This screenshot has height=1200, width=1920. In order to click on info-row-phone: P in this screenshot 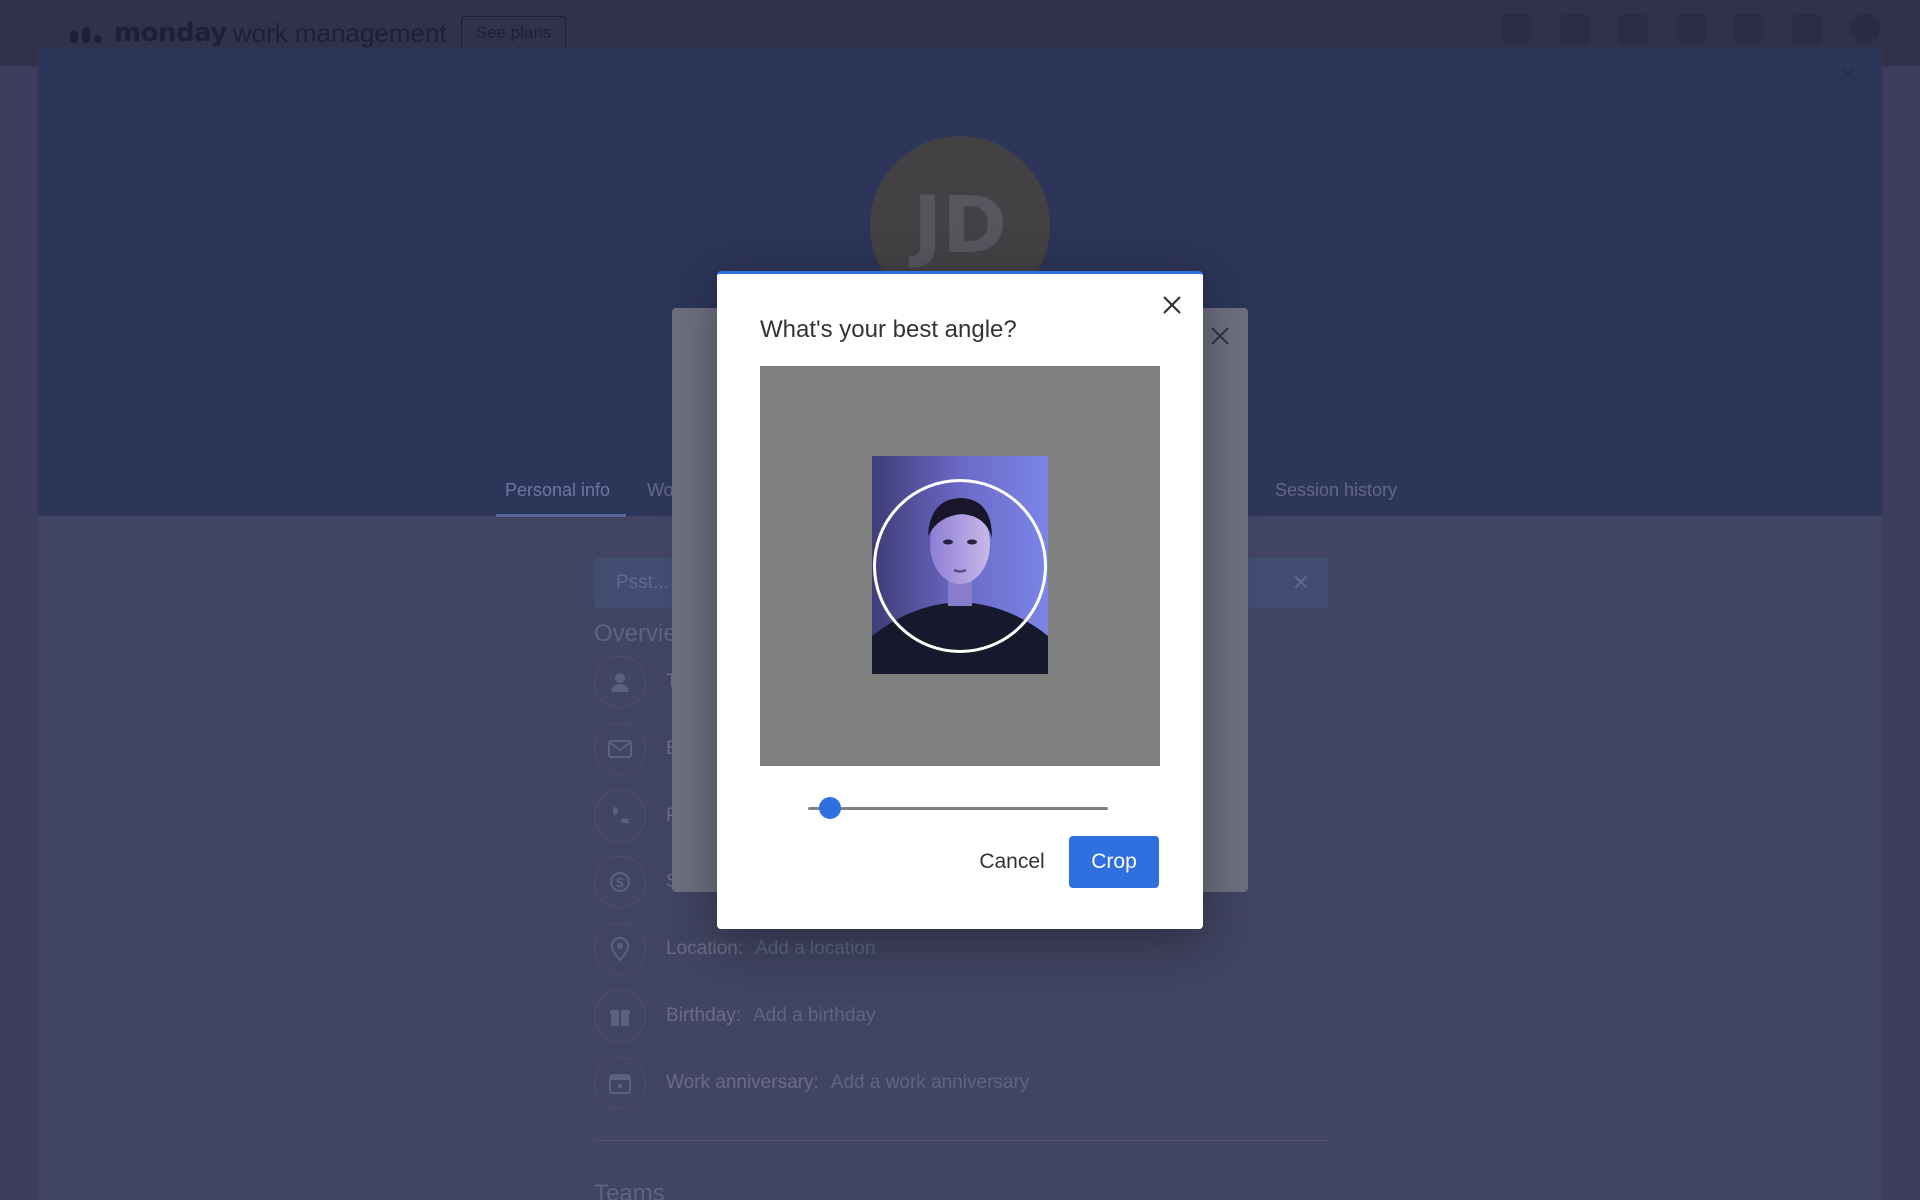, I will do `click(636, 816)`.